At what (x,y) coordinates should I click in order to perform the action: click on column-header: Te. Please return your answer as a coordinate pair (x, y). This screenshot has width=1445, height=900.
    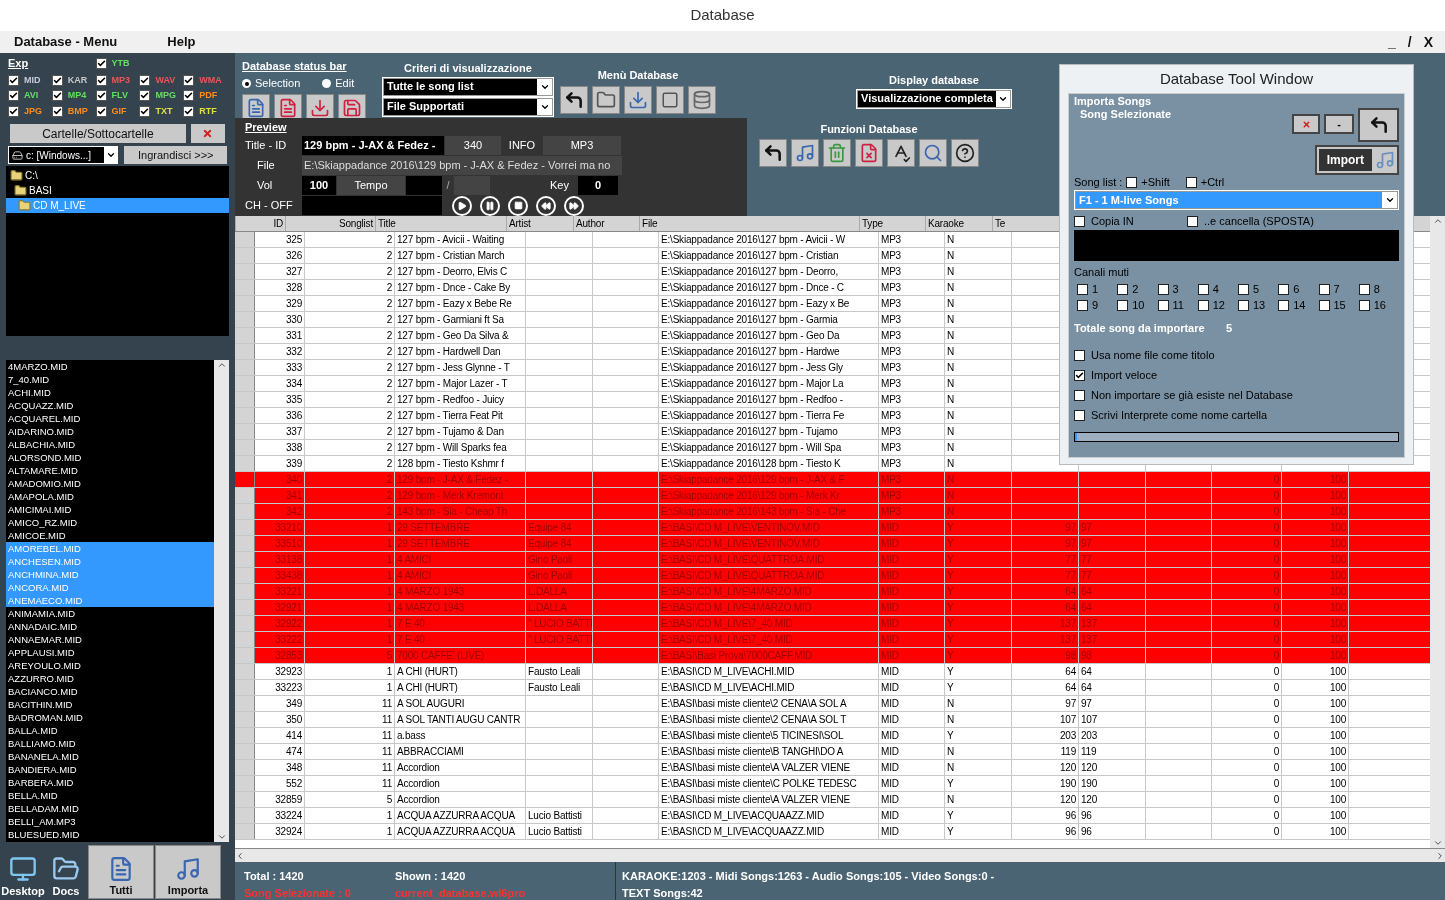
    Looking at the image, I should click on (1026, 223).